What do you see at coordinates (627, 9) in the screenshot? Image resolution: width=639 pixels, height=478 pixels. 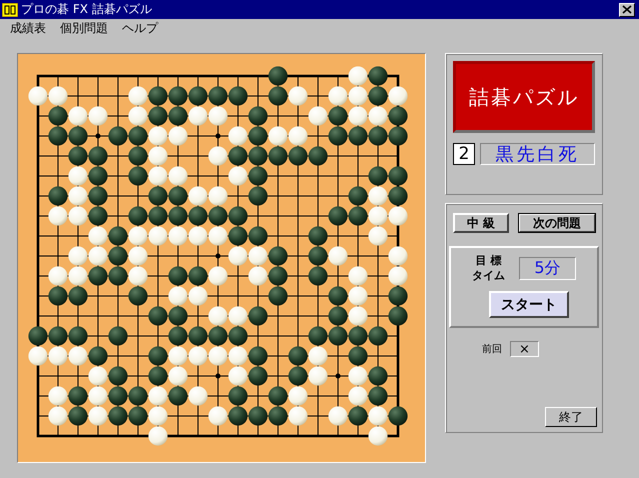 I see `close-button` at bounding box center [627, 9].